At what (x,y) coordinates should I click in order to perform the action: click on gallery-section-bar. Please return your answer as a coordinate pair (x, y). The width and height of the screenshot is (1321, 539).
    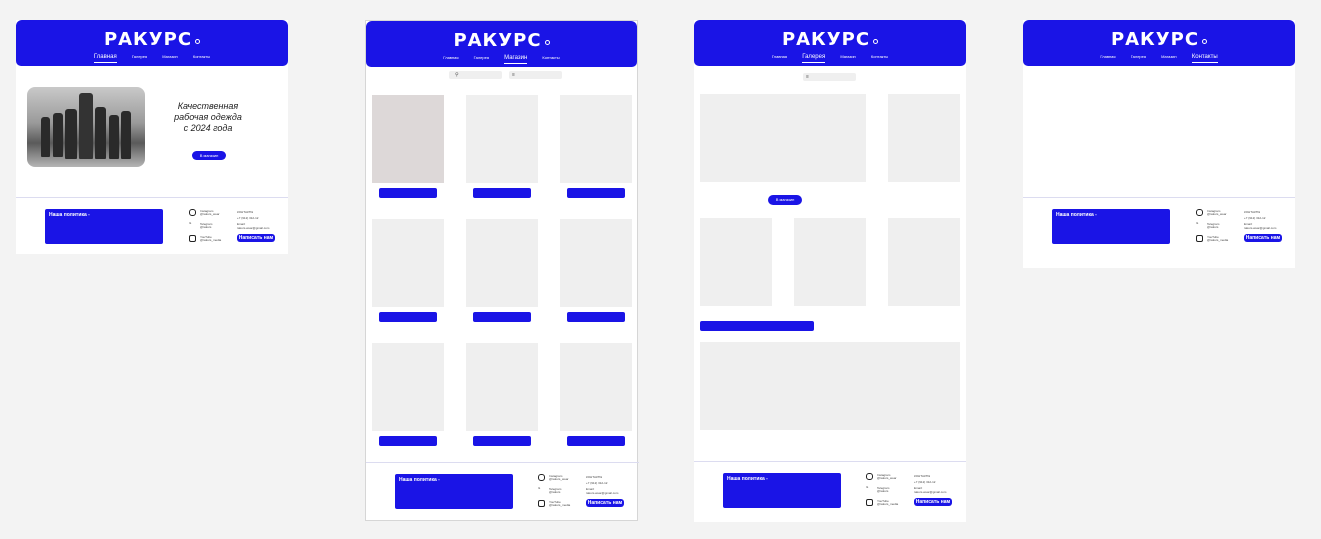
    Looking at the image, I should click on (757, 326).